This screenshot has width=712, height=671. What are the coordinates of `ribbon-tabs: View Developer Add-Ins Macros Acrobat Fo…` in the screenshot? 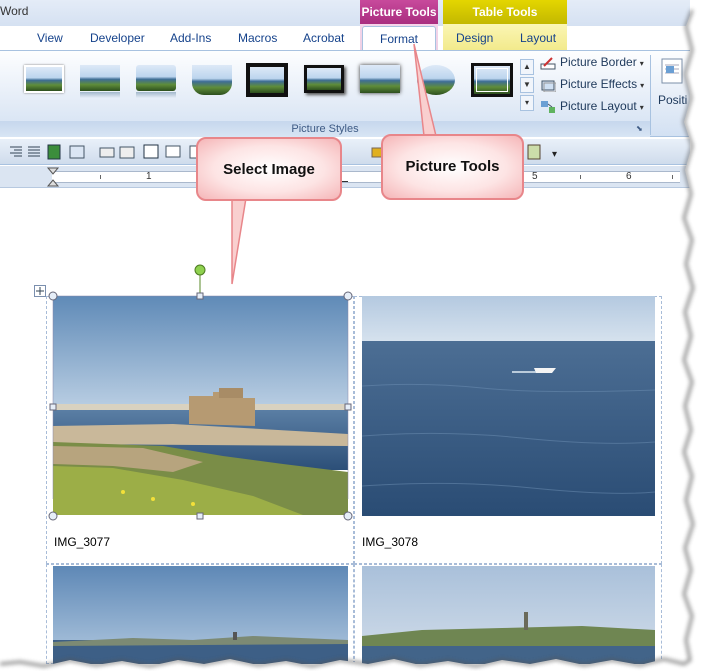 It's located at (345, 38).